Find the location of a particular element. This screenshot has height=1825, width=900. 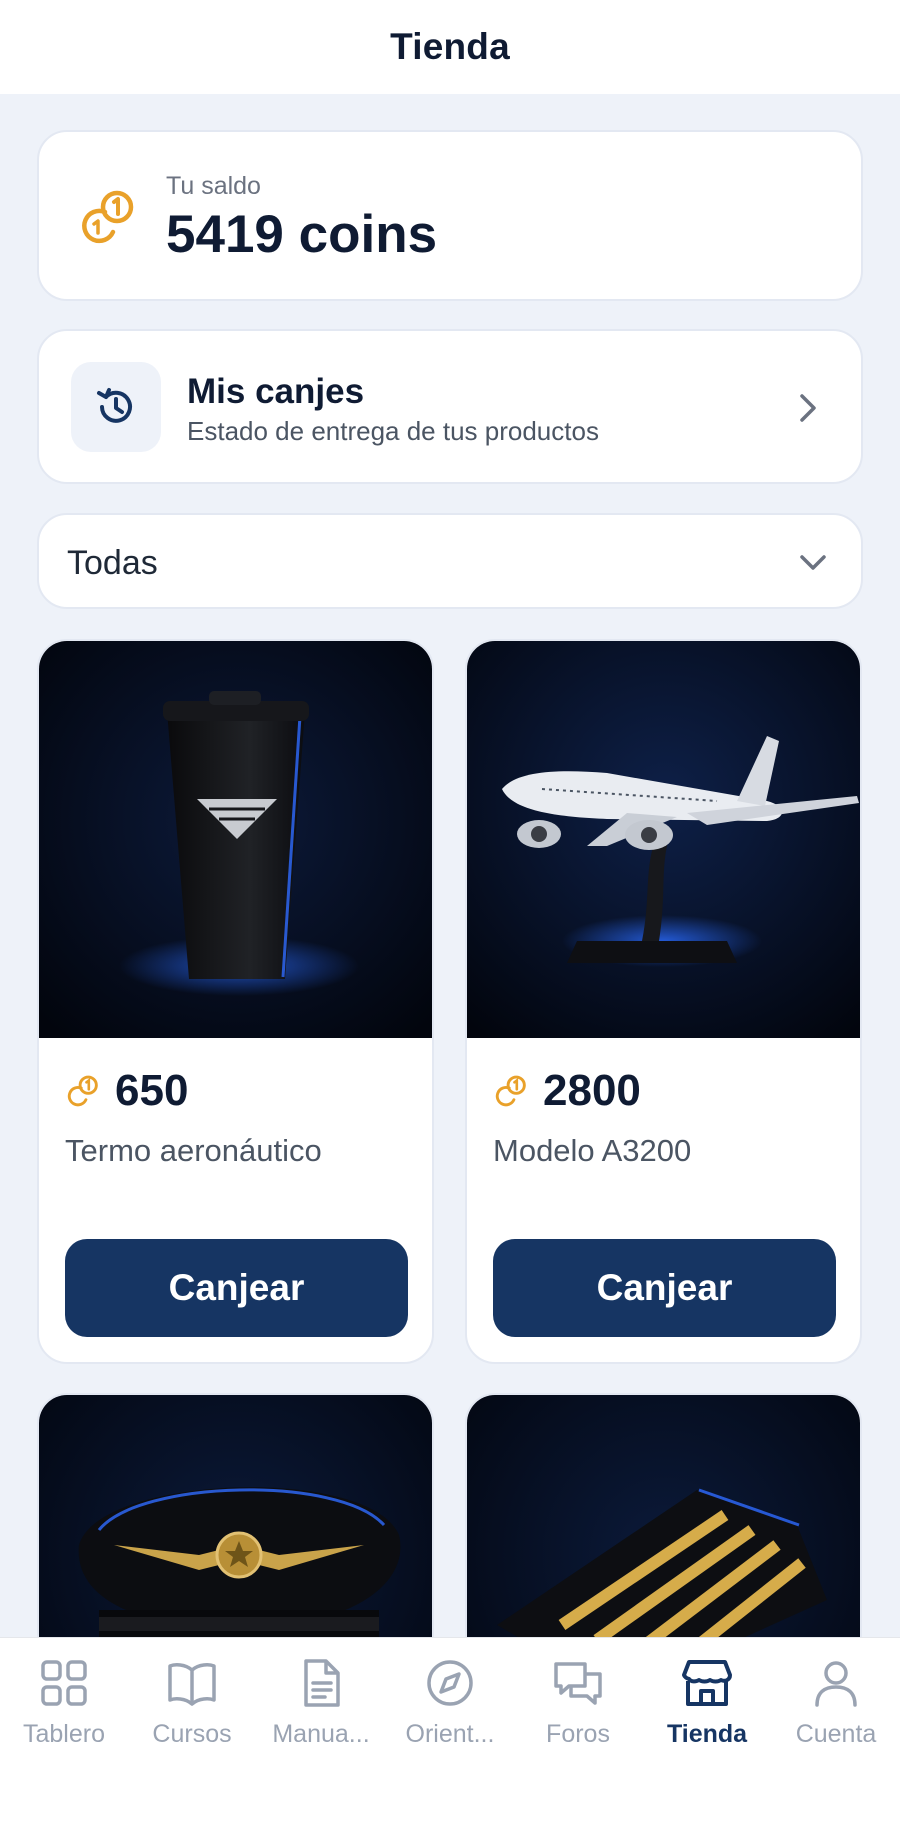

compass-icon is located at coordinates (450, 1683).